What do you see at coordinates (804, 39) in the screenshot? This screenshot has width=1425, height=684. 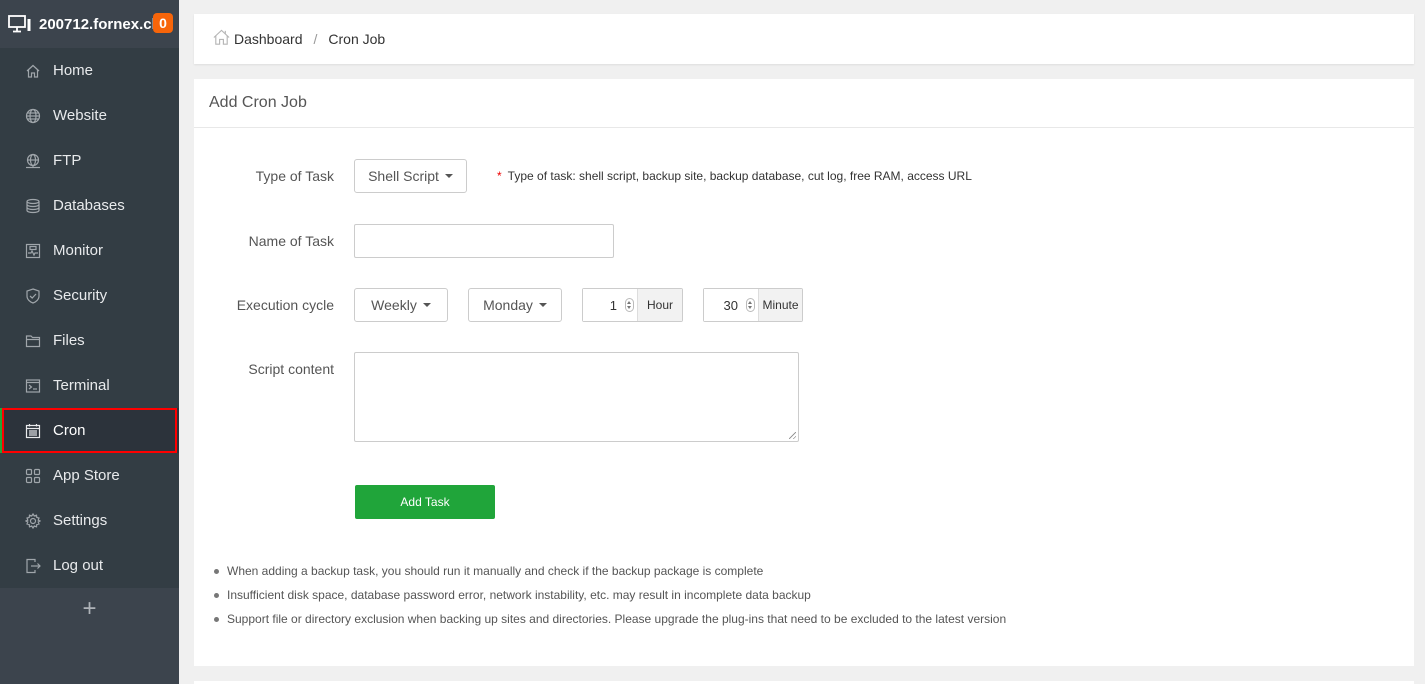 I see `breadcrumb: Dashboard / Cron Job` at bounding box center [804, 39].